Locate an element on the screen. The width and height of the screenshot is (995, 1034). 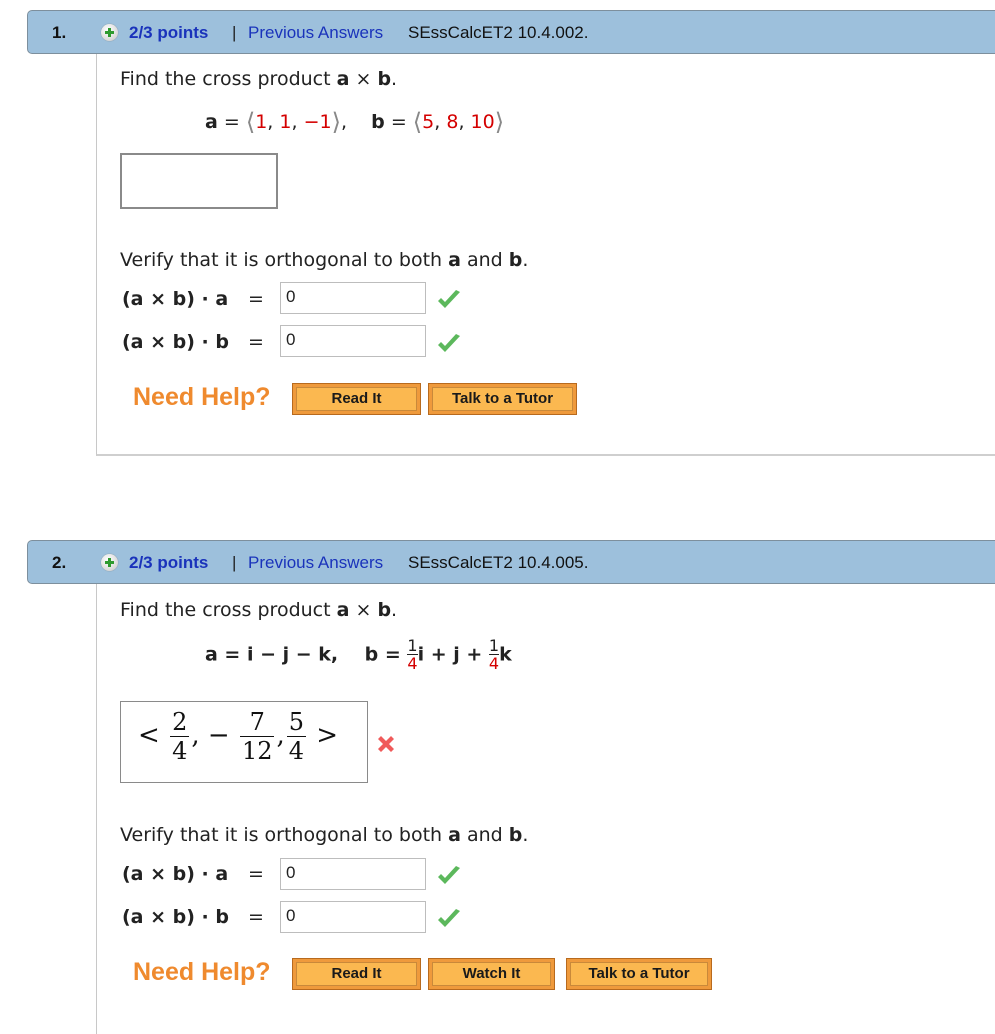
numerator: 2 is located at coordinates (180, 722).